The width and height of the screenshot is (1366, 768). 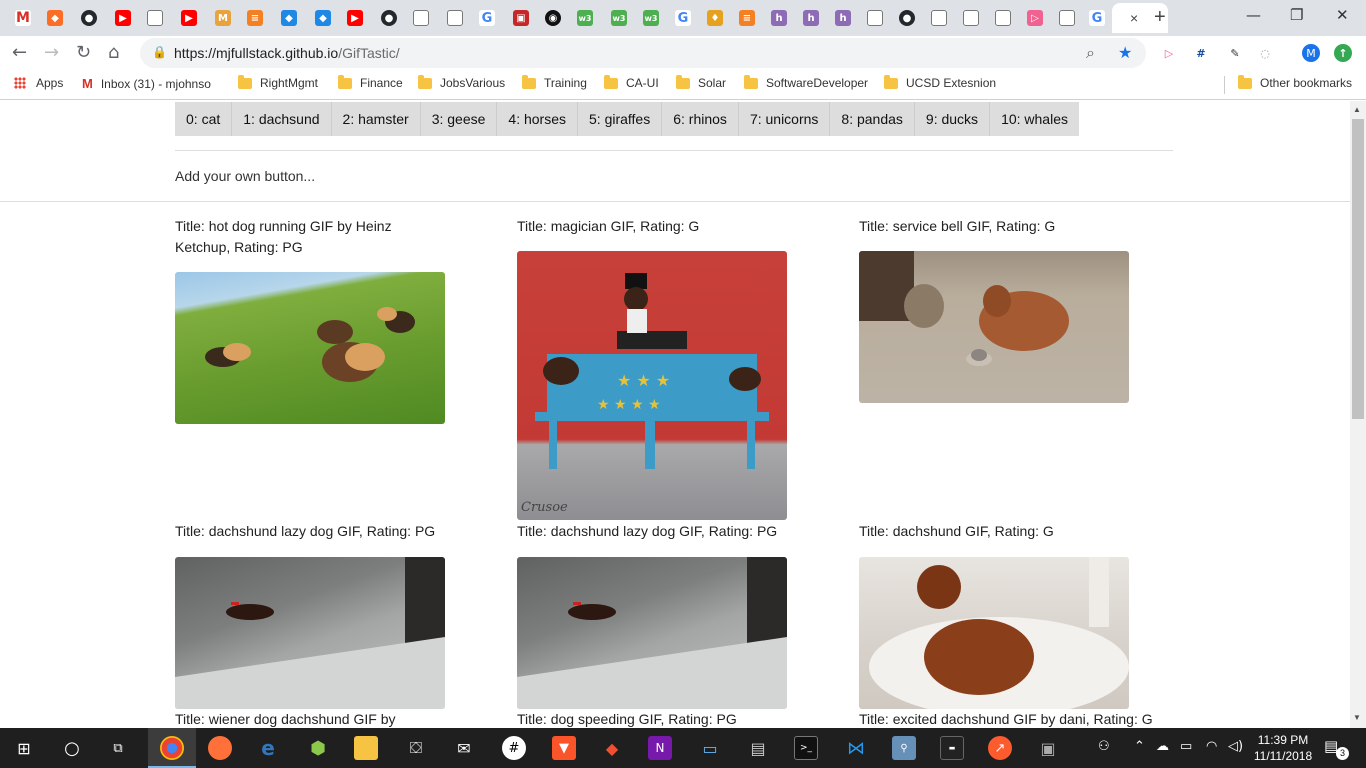 I want to click on url-text: https://mjfullstack.github.io/GifTastic/, so click(x=287, y=53).